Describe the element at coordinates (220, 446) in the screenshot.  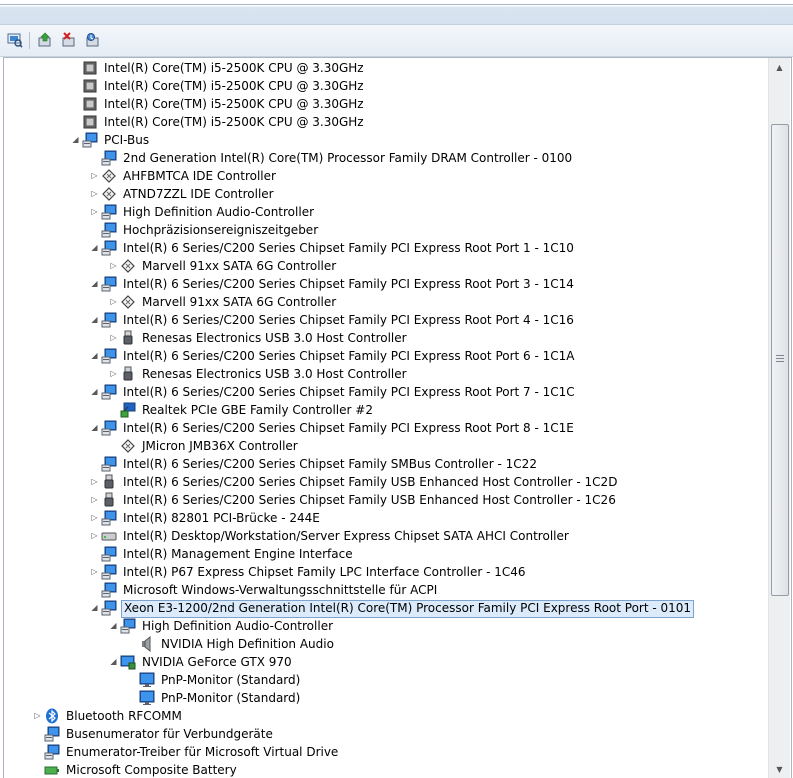
I see `tree-row-label: JMicron JMB36X Controller` at that location.